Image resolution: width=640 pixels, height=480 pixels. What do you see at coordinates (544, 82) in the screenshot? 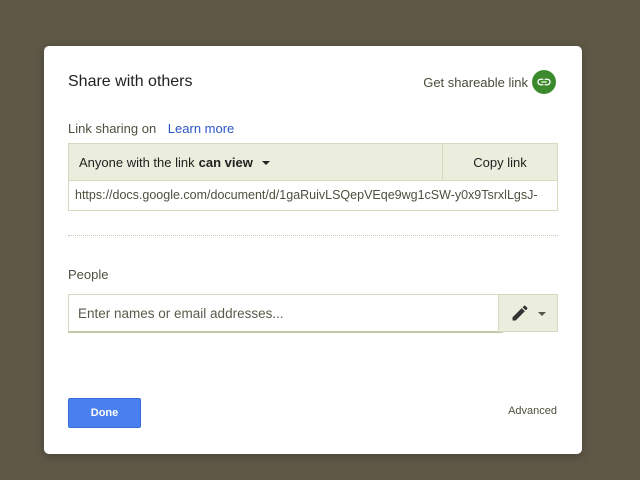
I see `link-icon` at bounding box center [544, 82].